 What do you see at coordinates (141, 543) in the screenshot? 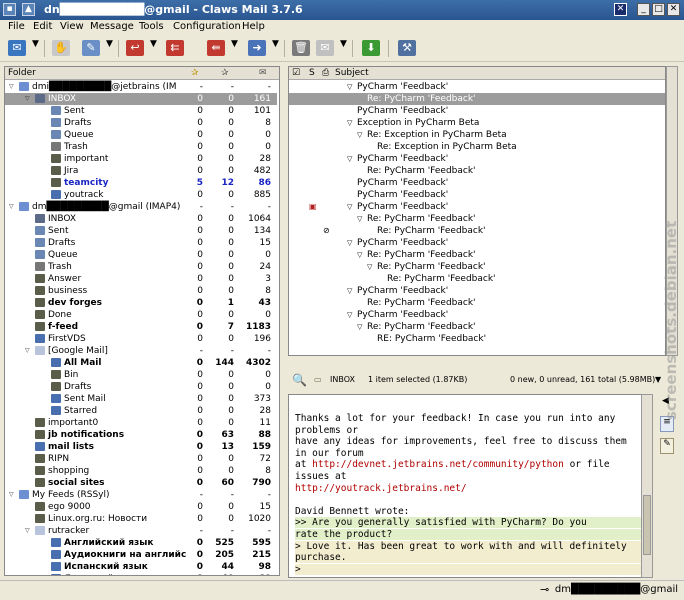
I see `folder-row: Английский язык 0 525 595` at bounding box center [141, 543].